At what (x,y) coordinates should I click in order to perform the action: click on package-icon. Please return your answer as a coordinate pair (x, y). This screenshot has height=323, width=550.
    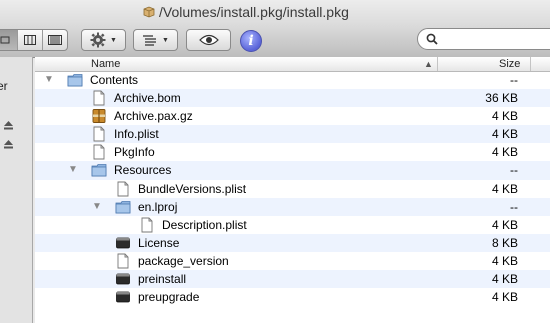
    Looking at the image, I should click on (149, 12).